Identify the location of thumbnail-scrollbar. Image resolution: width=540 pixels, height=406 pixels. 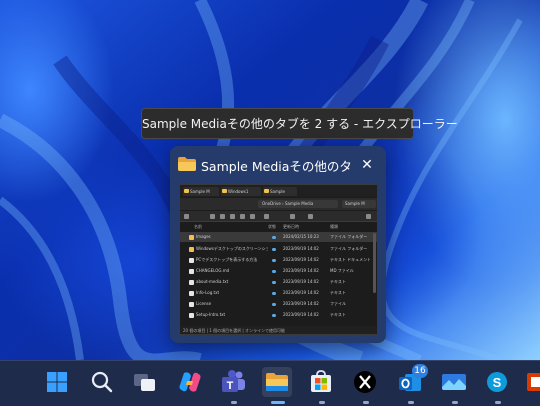
(374, 263).